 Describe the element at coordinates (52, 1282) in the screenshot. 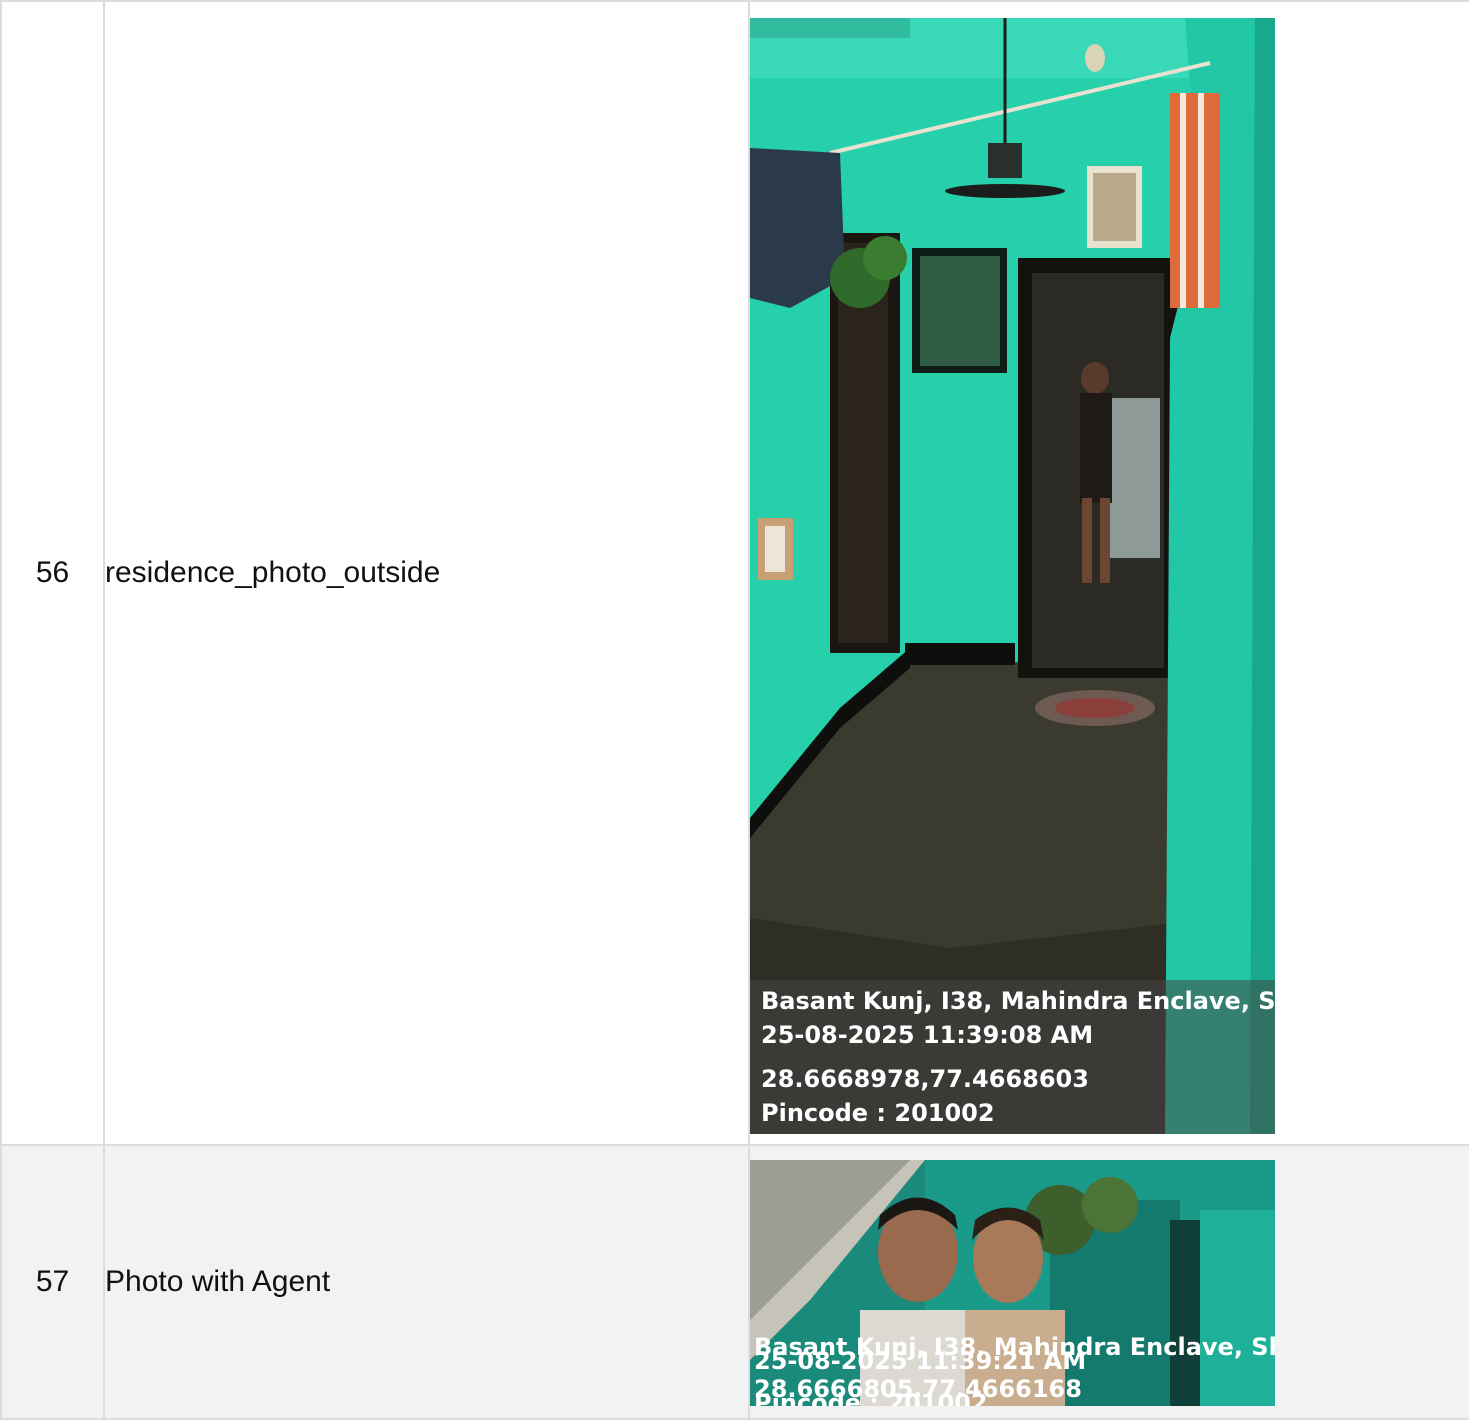

I see `row-number: 57` at that location.